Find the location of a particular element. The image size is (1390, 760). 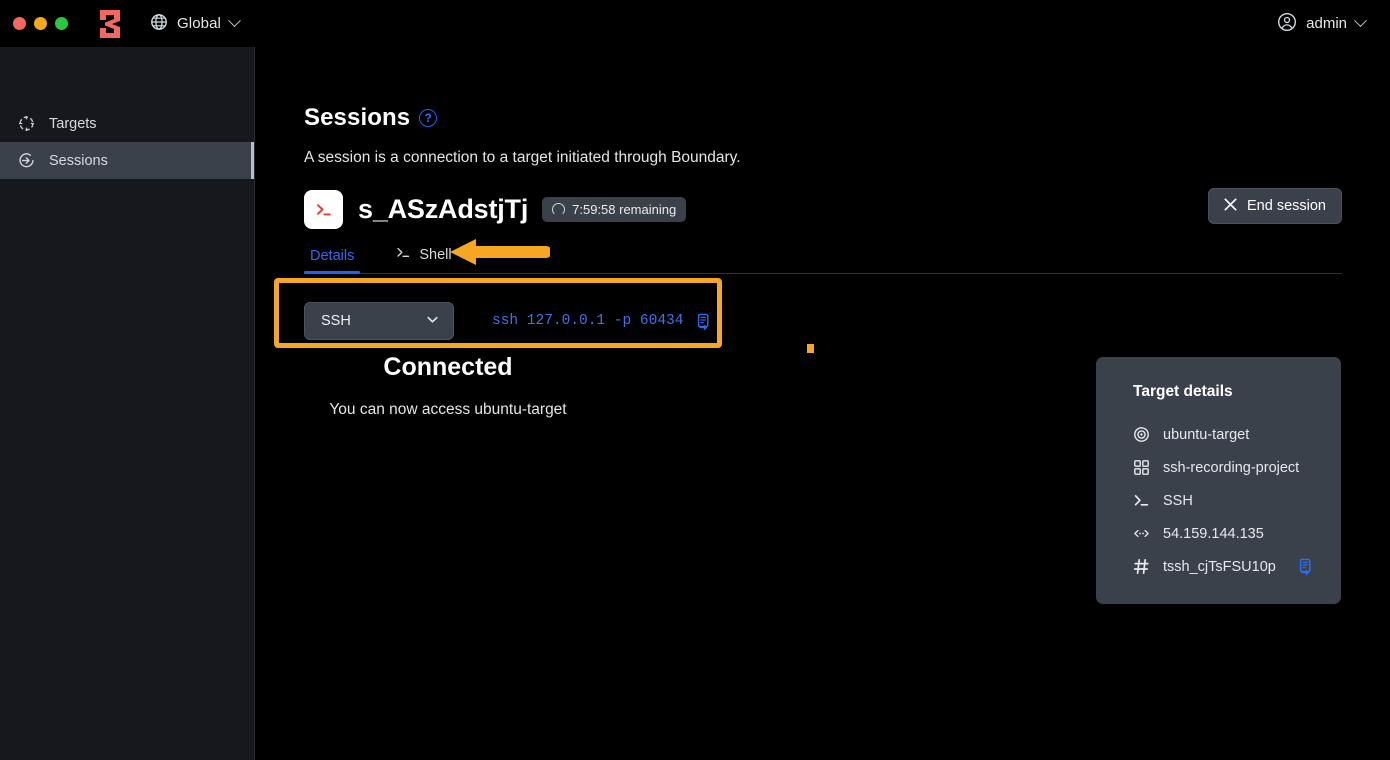

connected-title: Connected is located at coordinates (448, 367).